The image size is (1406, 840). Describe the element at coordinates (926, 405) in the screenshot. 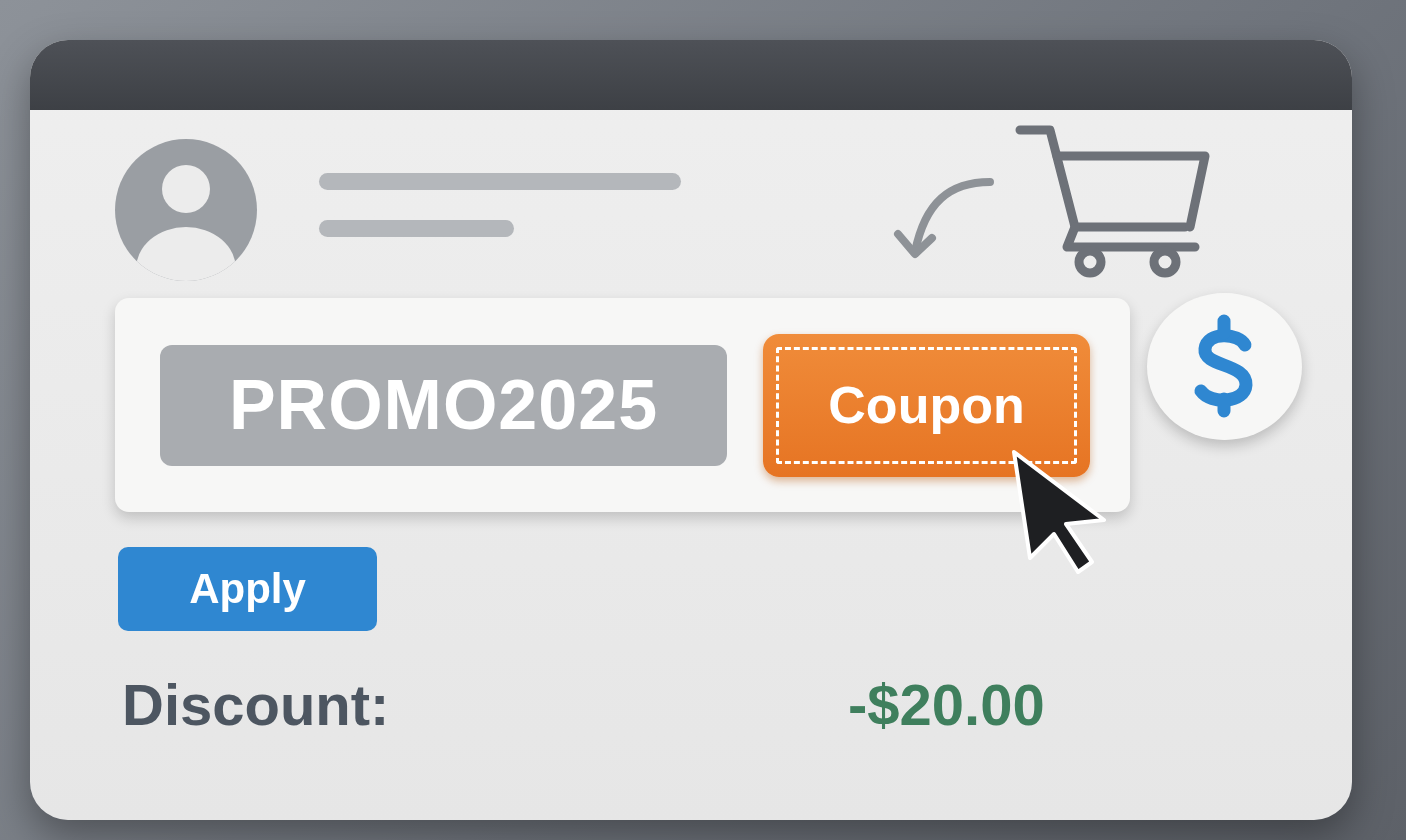

I see `coupon-button: Coupon` at that location.